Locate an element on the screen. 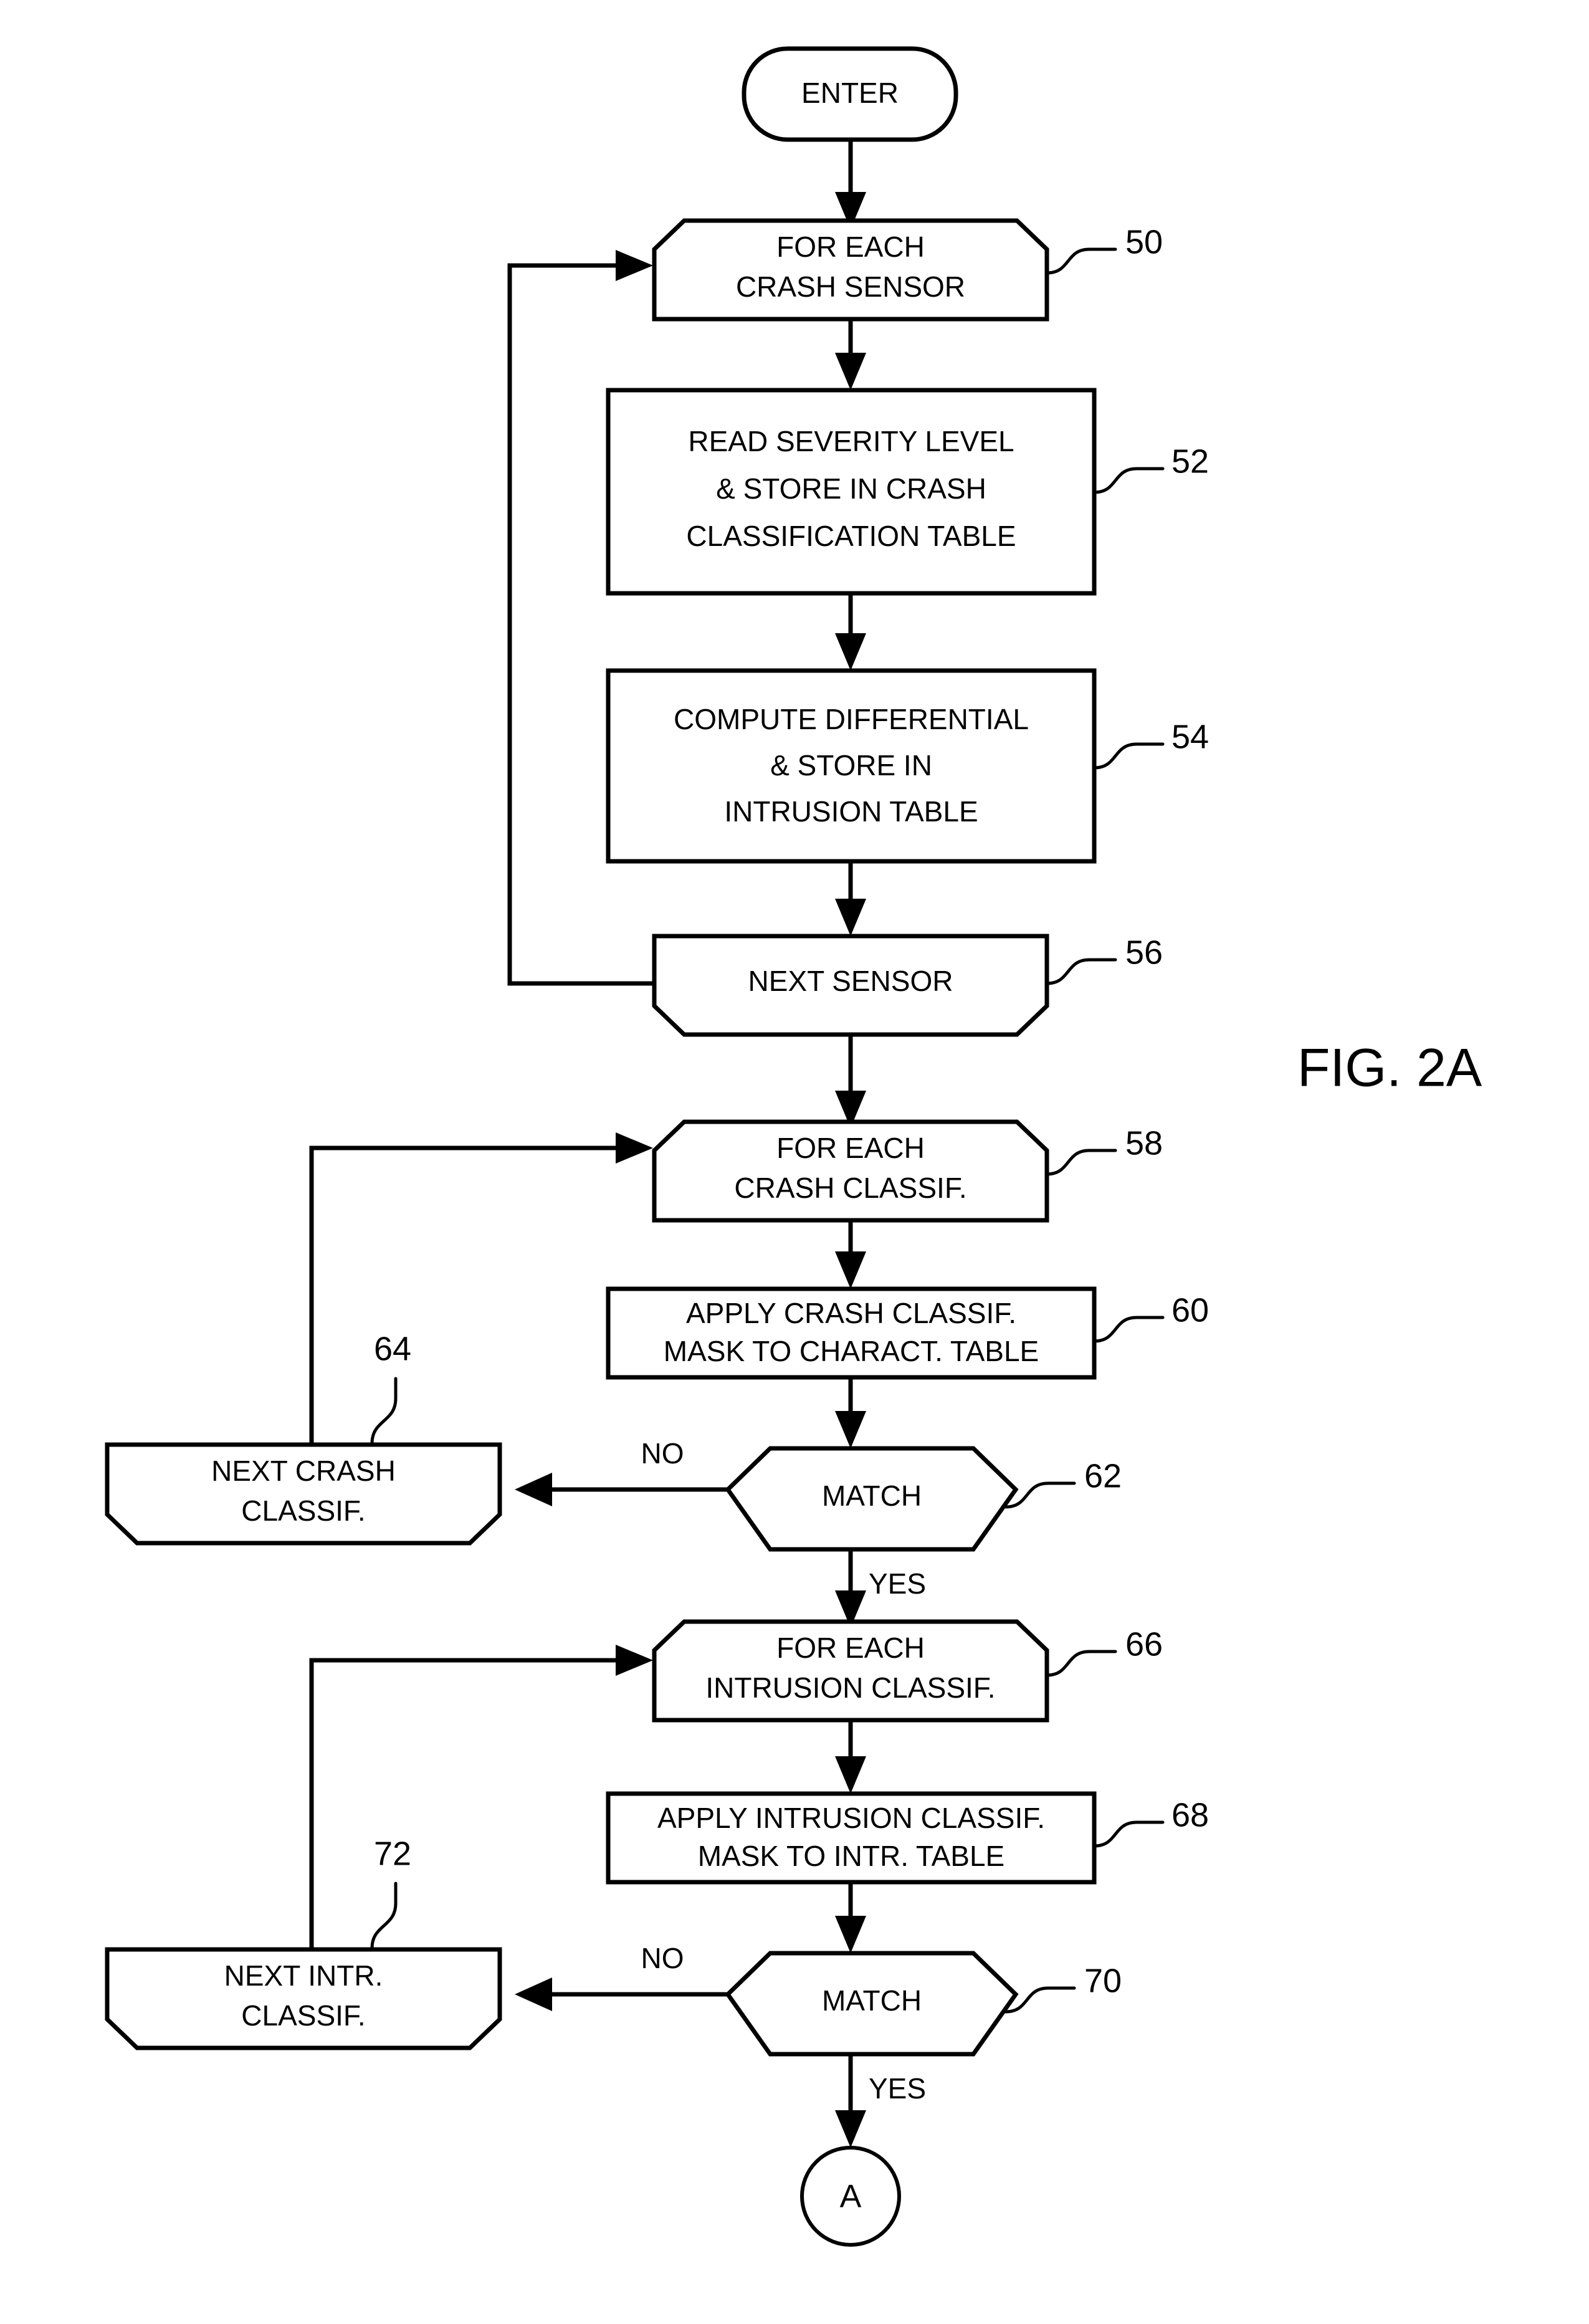 The height and width of the screenshot is (2324, 1589). ref-number-70: 70 is located at coordinates (1103, 1980).